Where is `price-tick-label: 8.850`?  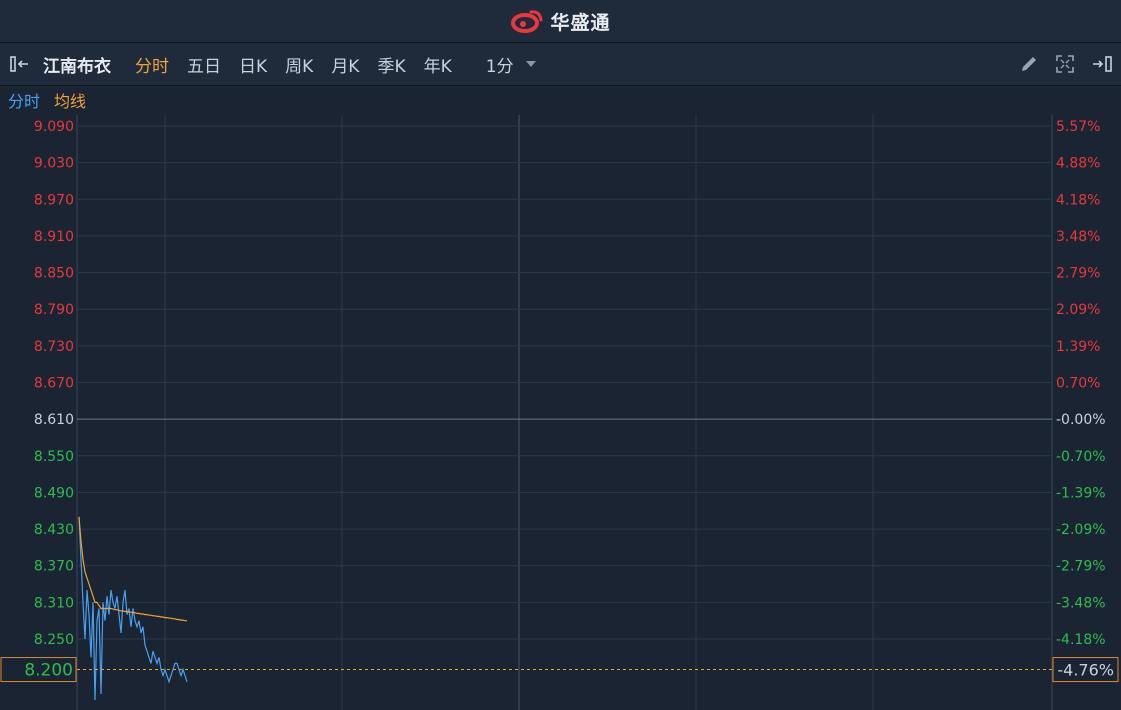 price-tick-label: 8.850 is located at coordinates (54, 274).